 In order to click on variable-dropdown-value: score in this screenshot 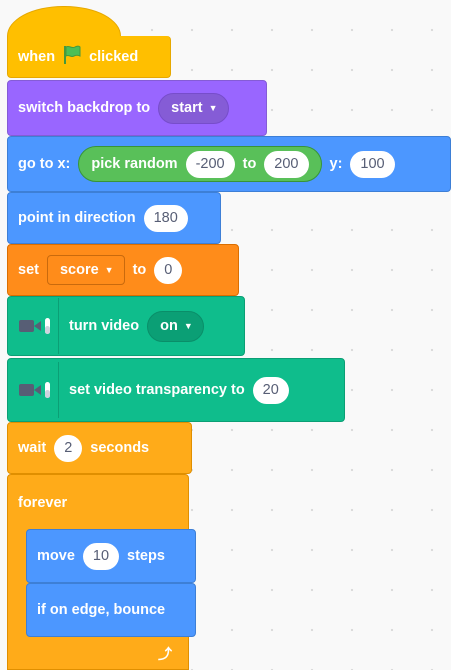, I will do `click(79, 270)`.